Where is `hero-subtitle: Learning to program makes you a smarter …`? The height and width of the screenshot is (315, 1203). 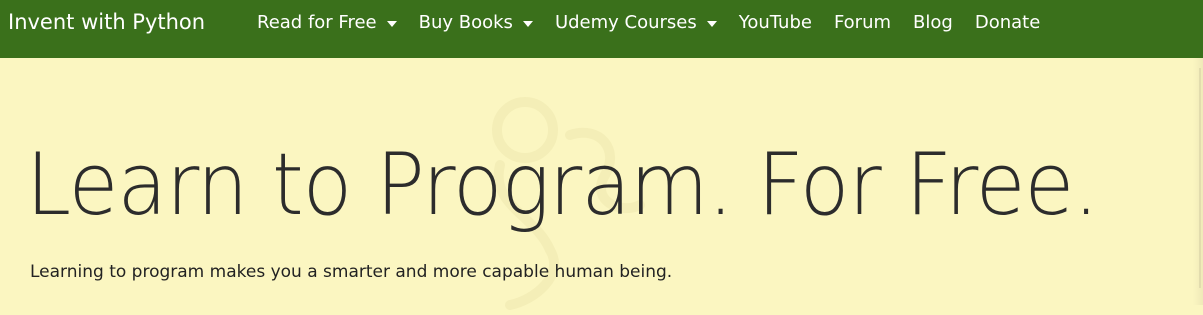 hero-subtitle: Learning to program makes you a smarter … is located at coordinates (351, 272).